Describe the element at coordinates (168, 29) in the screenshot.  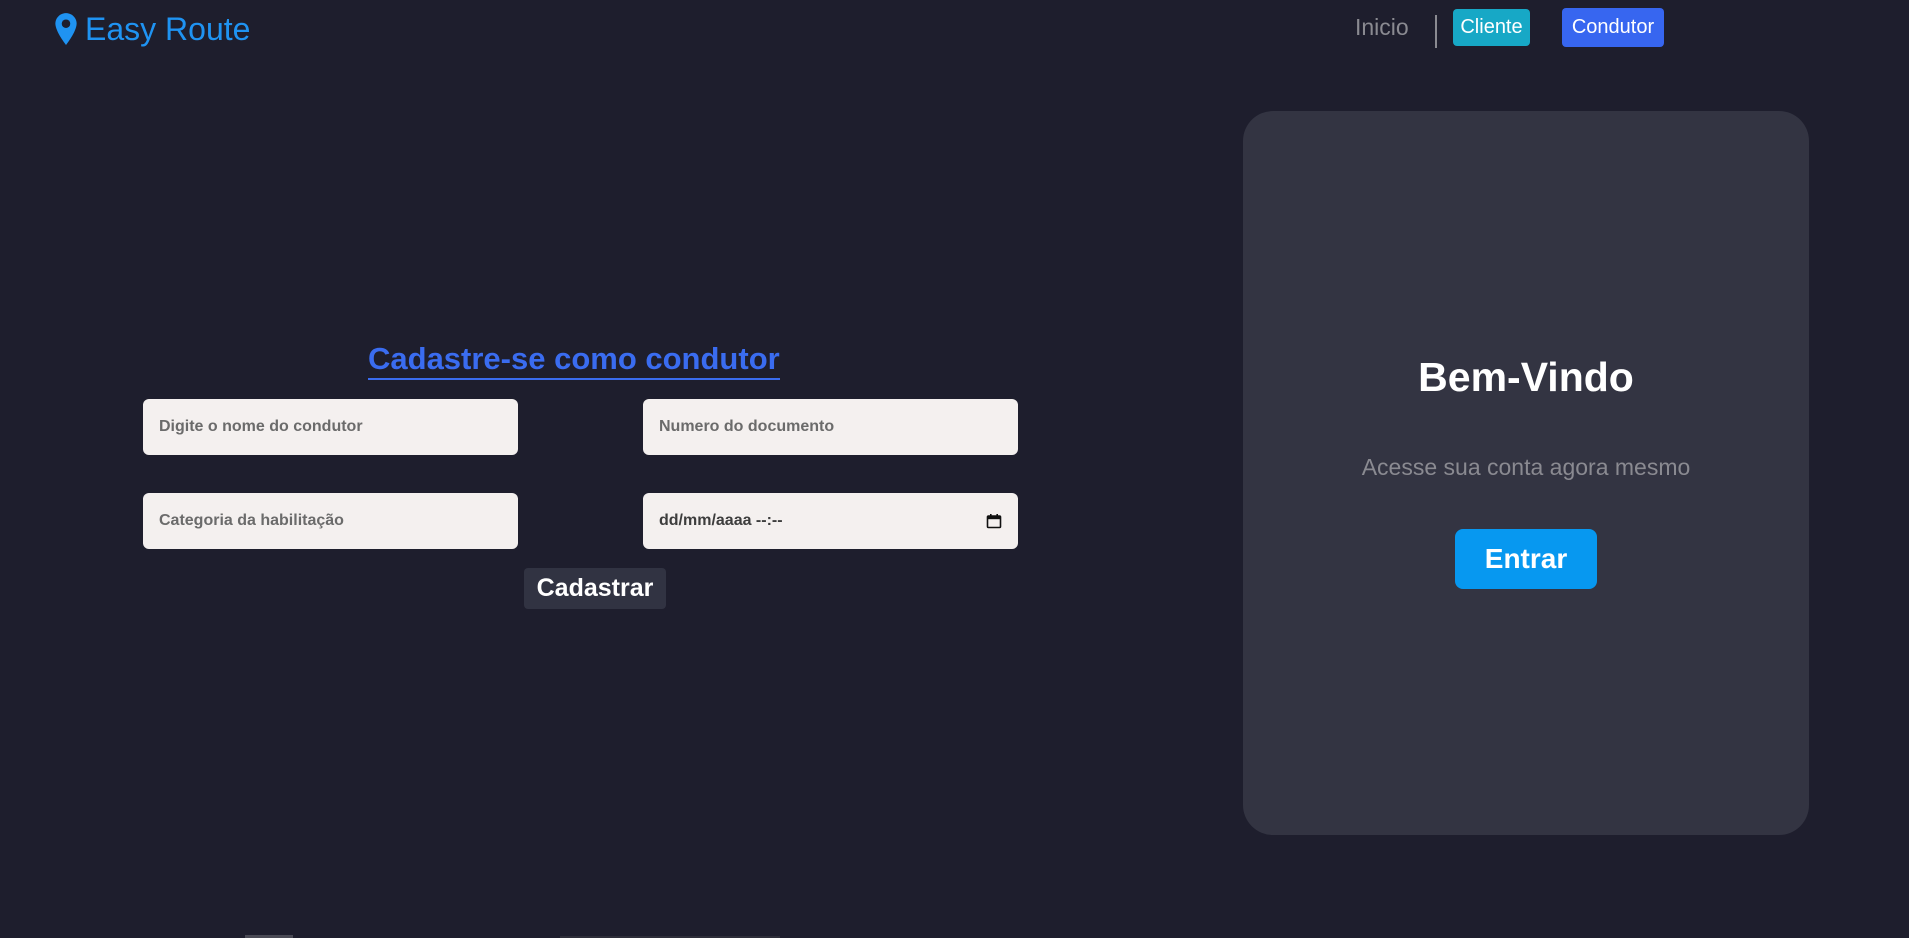
I see `brand-name: Easy Route` at that location.